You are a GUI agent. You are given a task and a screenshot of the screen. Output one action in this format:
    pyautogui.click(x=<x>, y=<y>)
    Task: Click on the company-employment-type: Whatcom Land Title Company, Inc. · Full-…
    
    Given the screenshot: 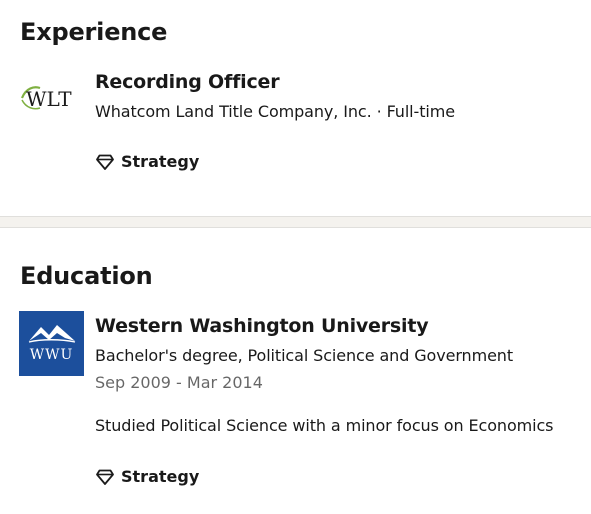 What is the action you would take?
    pyautogui.click(x=275, y=111)
    